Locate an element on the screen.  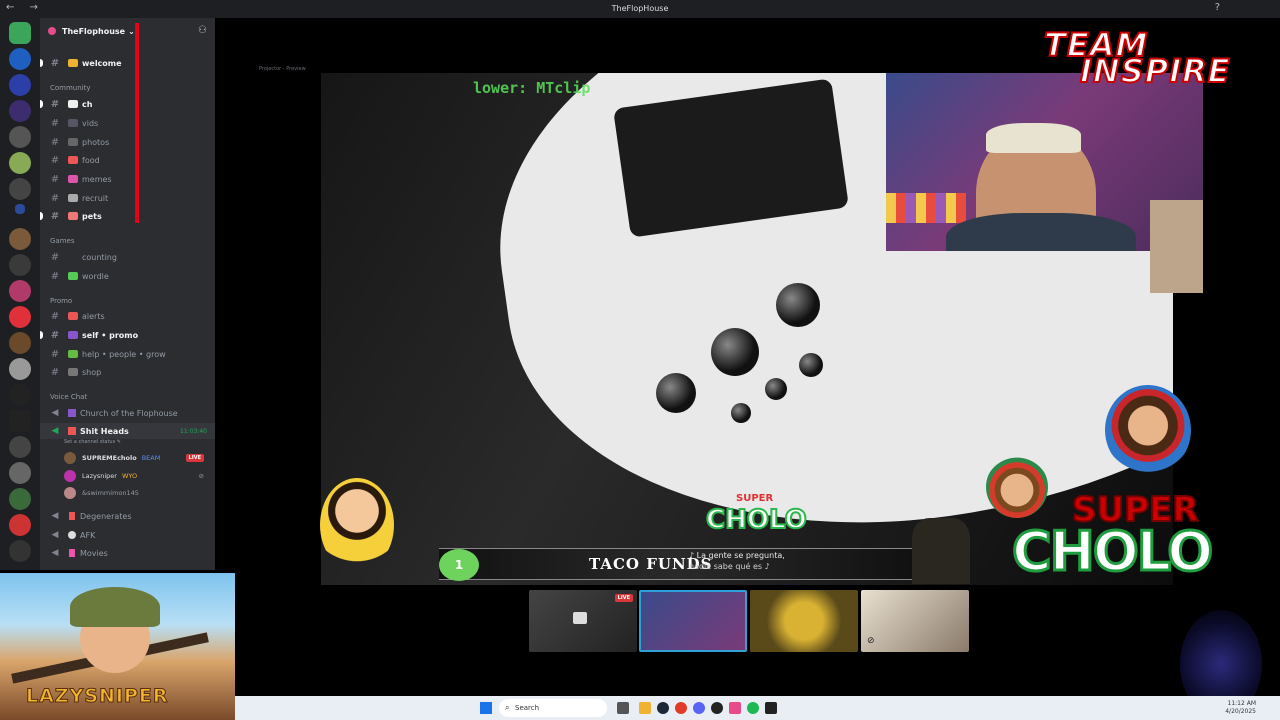
spotify-icon is located at coordinates (753, 708).